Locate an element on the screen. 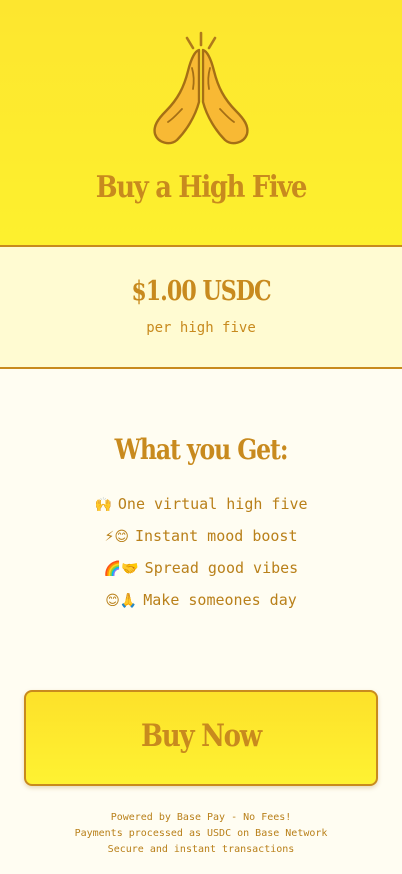 Image resolution: width=402 pixels, height=874 pixels. praying-hands-icon is located at coordinates (201, 88).